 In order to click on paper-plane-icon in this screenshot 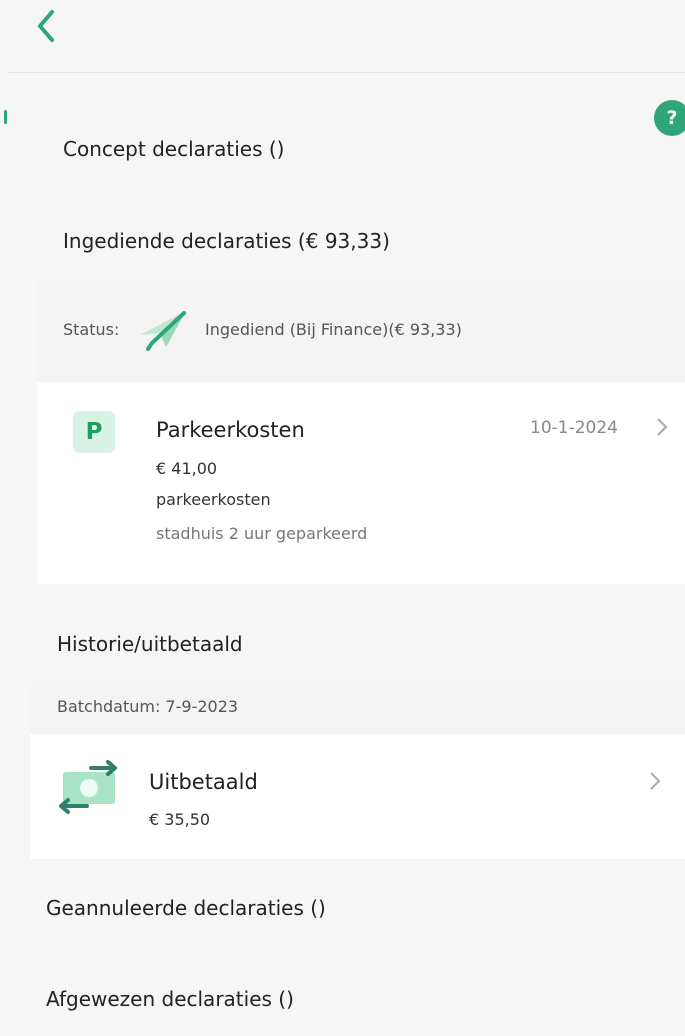, I will do `click(163, 329)`.